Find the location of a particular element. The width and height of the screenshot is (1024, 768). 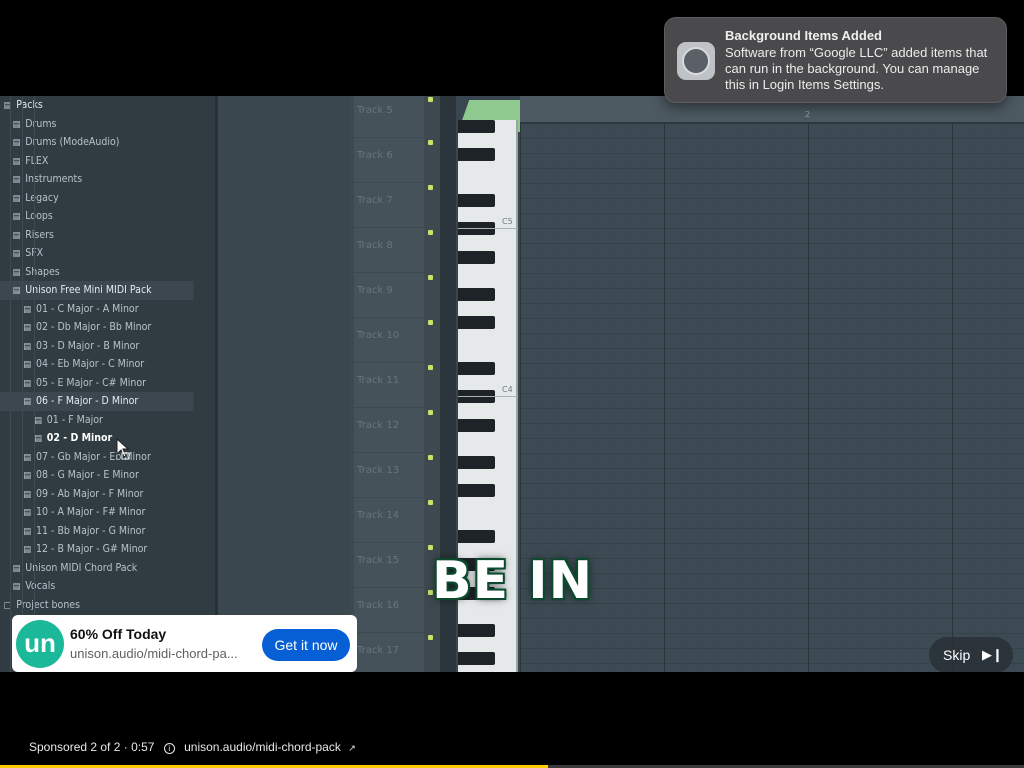

browser-item: ▤ 09 - Ab Major - F Minor is located at coordinates (97, 494).